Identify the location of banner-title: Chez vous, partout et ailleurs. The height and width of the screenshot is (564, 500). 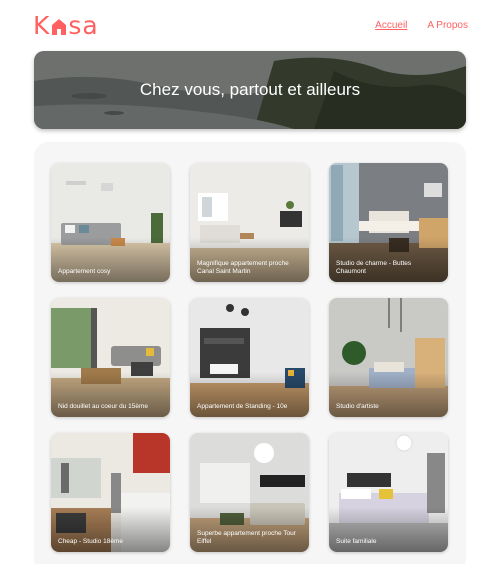
(250, 89).